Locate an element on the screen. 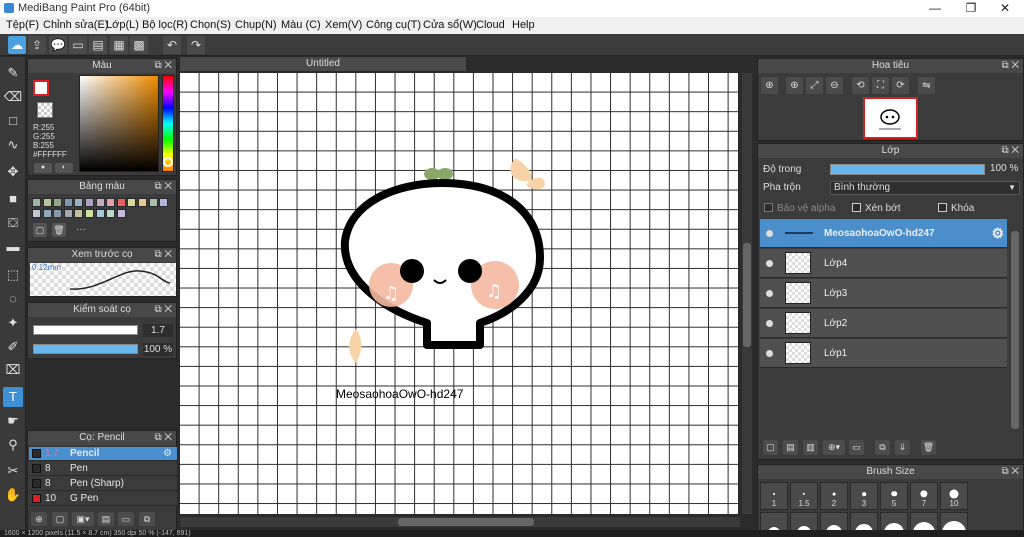 This screenshot has height=537, width=1024. navigator-thumbnail is located at coordinates (890, 118).